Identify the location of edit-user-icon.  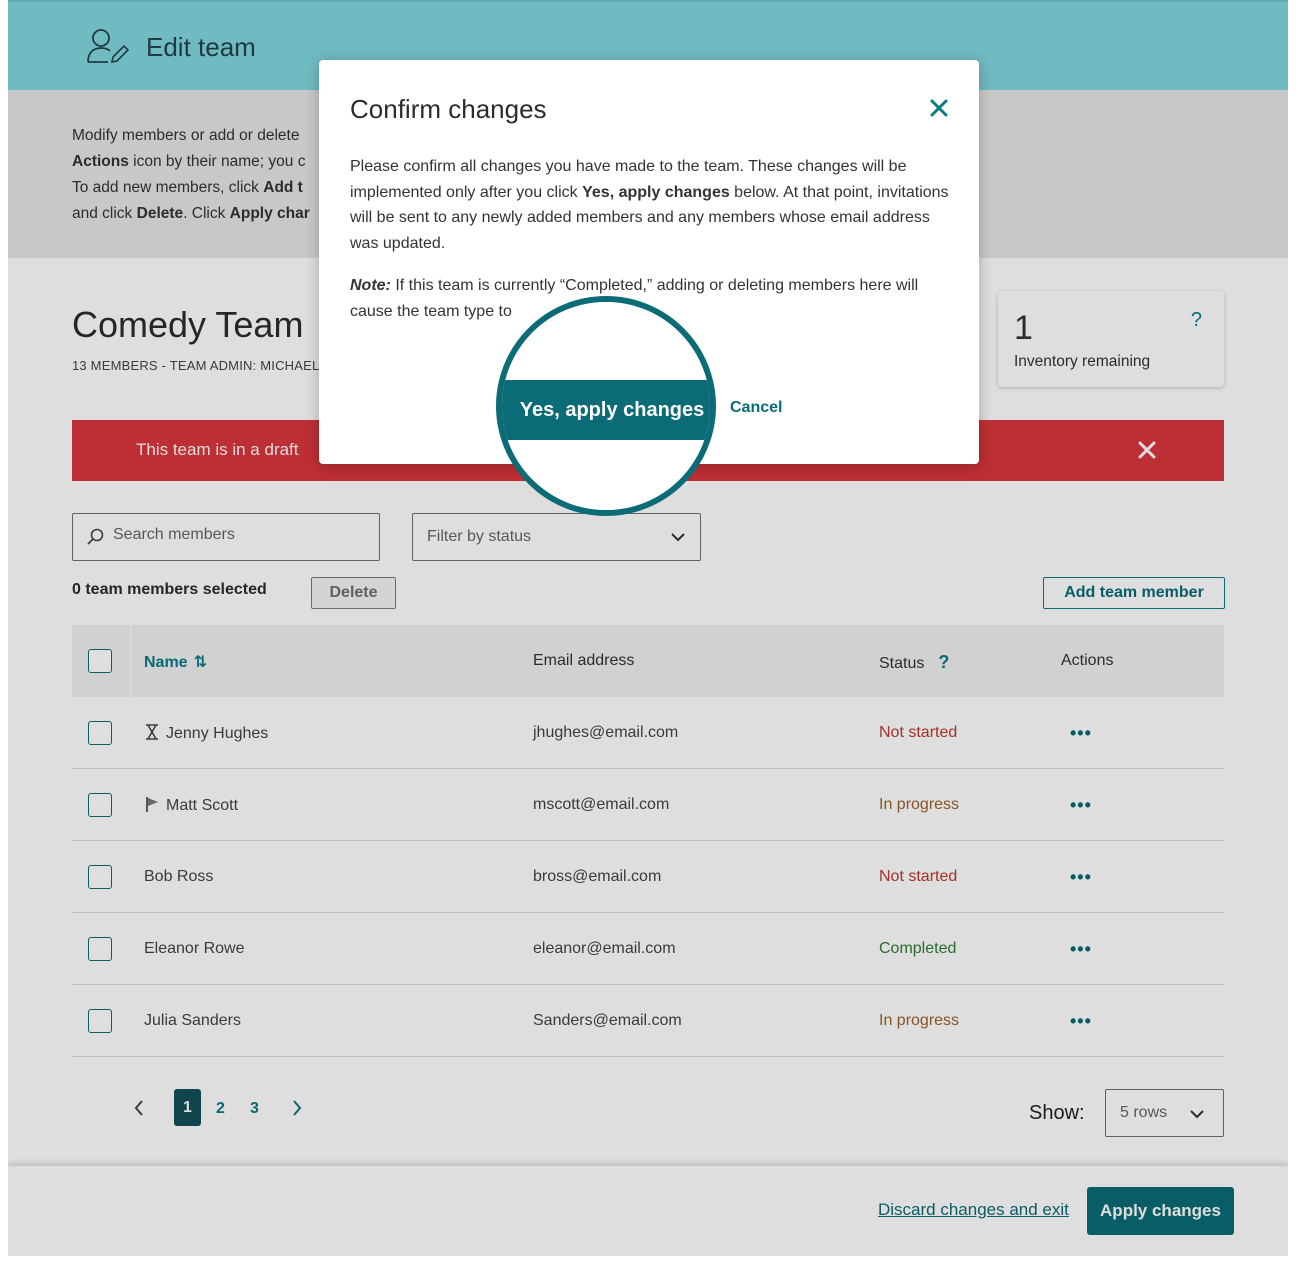
(108, 46).